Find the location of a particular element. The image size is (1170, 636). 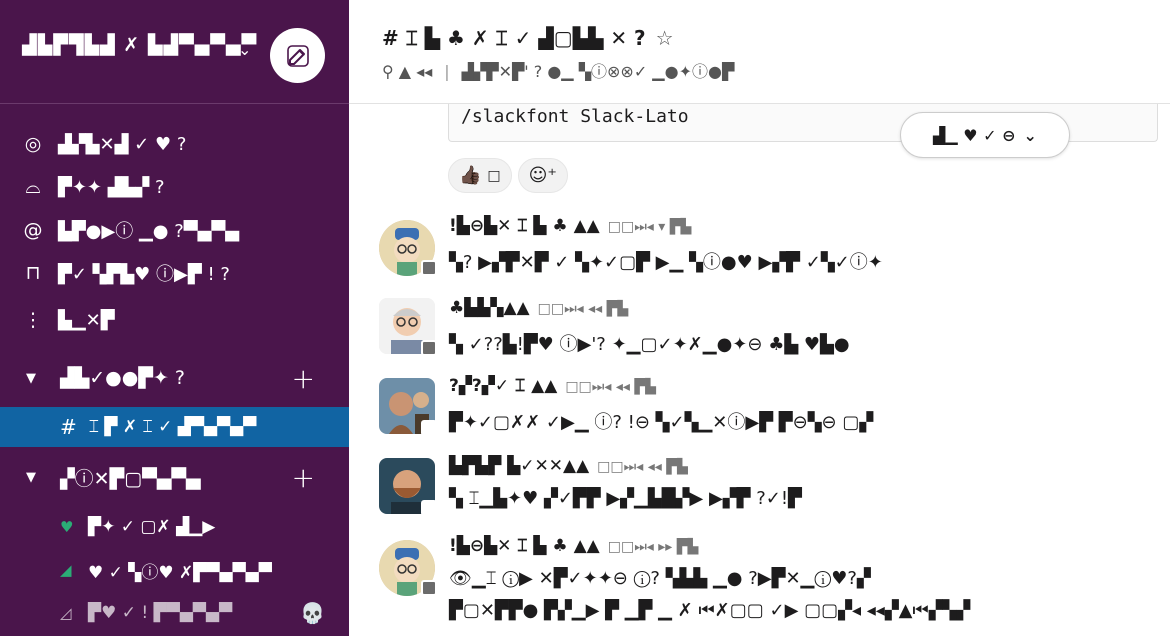

message-text: 👁▁⌶ ⓘ▶ ✕▛✓✦✦⊖ ⓘ? ▚▙▙ ▁● ?▶▛✕▁ⓘ♥?▞ is located at coordinates (660, 578).